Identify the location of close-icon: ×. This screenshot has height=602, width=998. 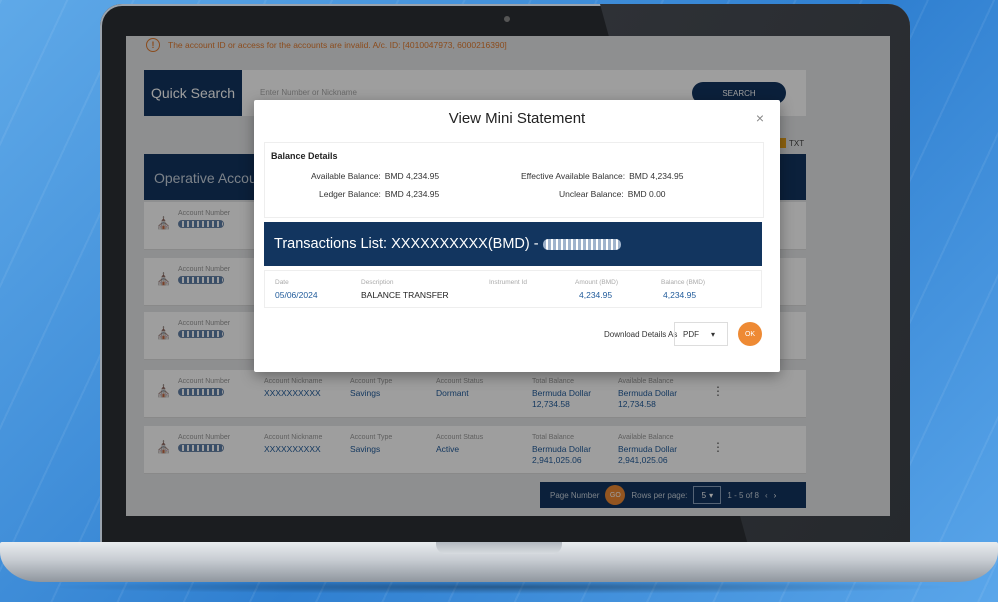
(760, 118).